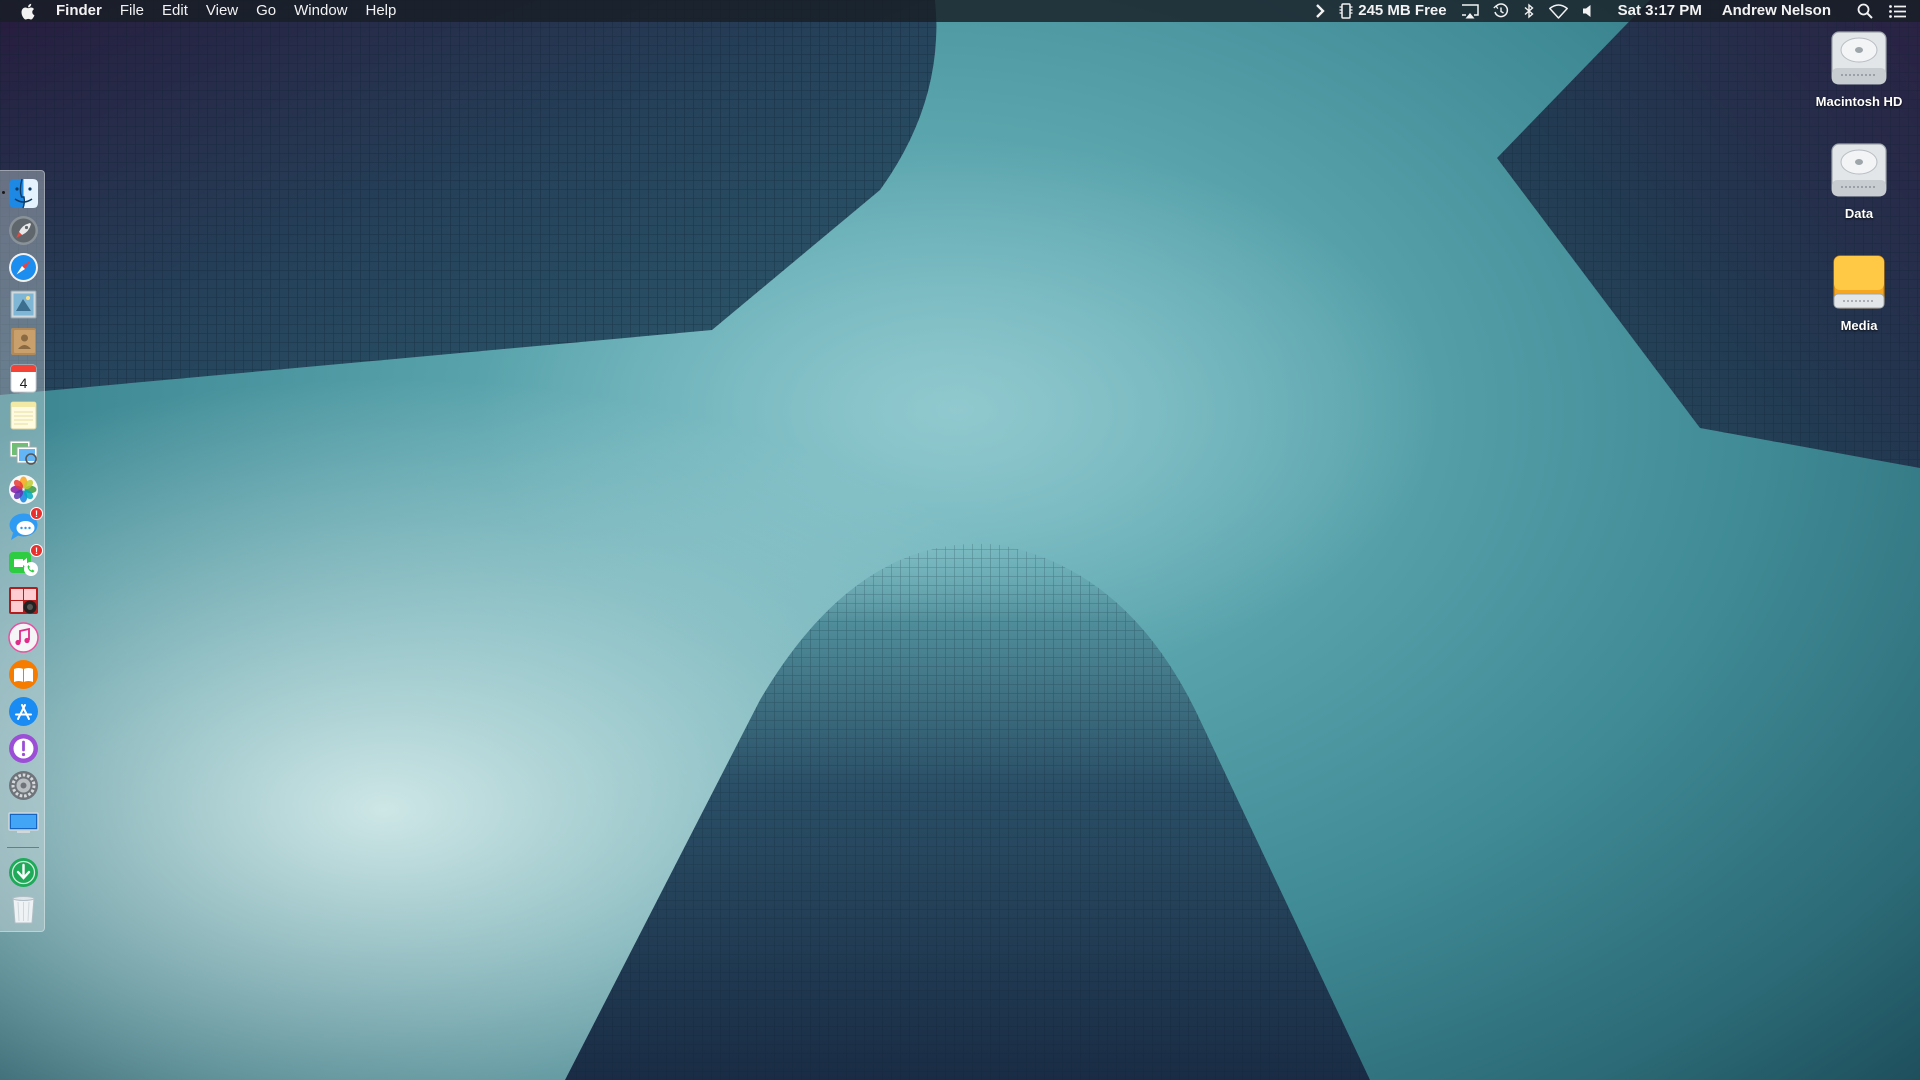 The width and height of the screenshot is (1920, 1080). What do you see at coordinates (23, 847) in the screenshot?
I see `dock-divider` at bounding box center [23, 847].